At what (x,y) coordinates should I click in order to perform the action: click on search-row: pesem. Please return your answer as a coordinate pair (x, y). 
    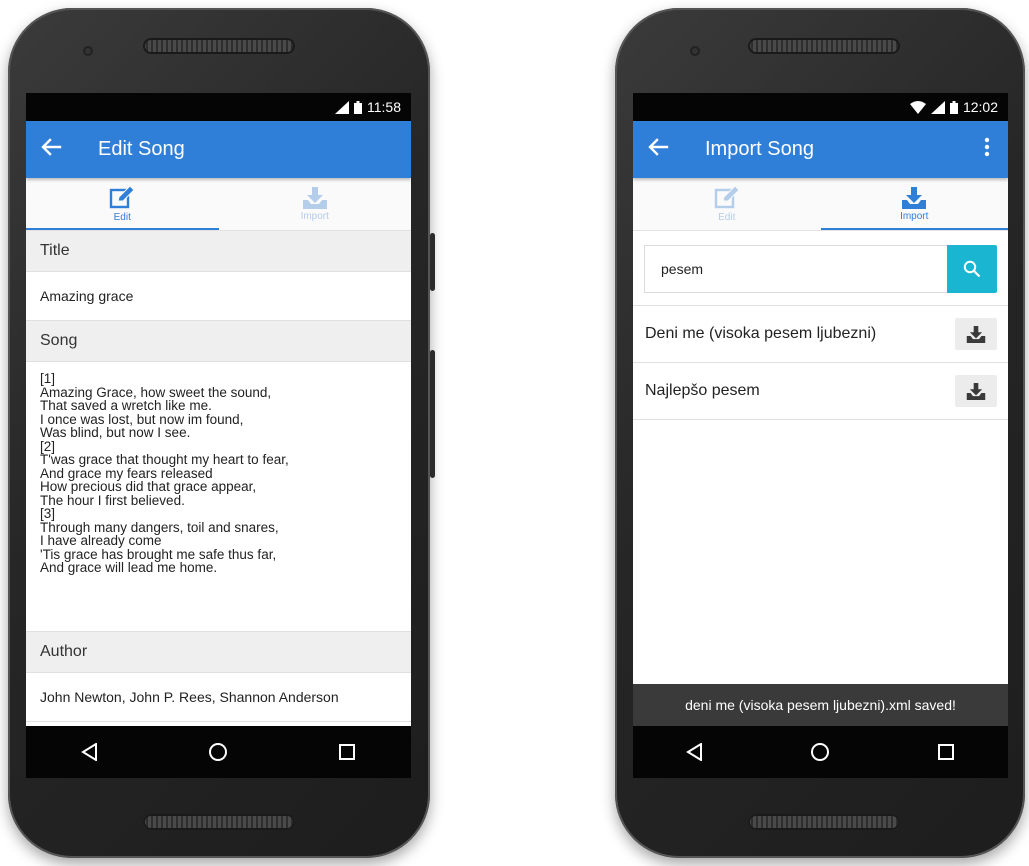
    Looking at the image, I should click on (820, 269).